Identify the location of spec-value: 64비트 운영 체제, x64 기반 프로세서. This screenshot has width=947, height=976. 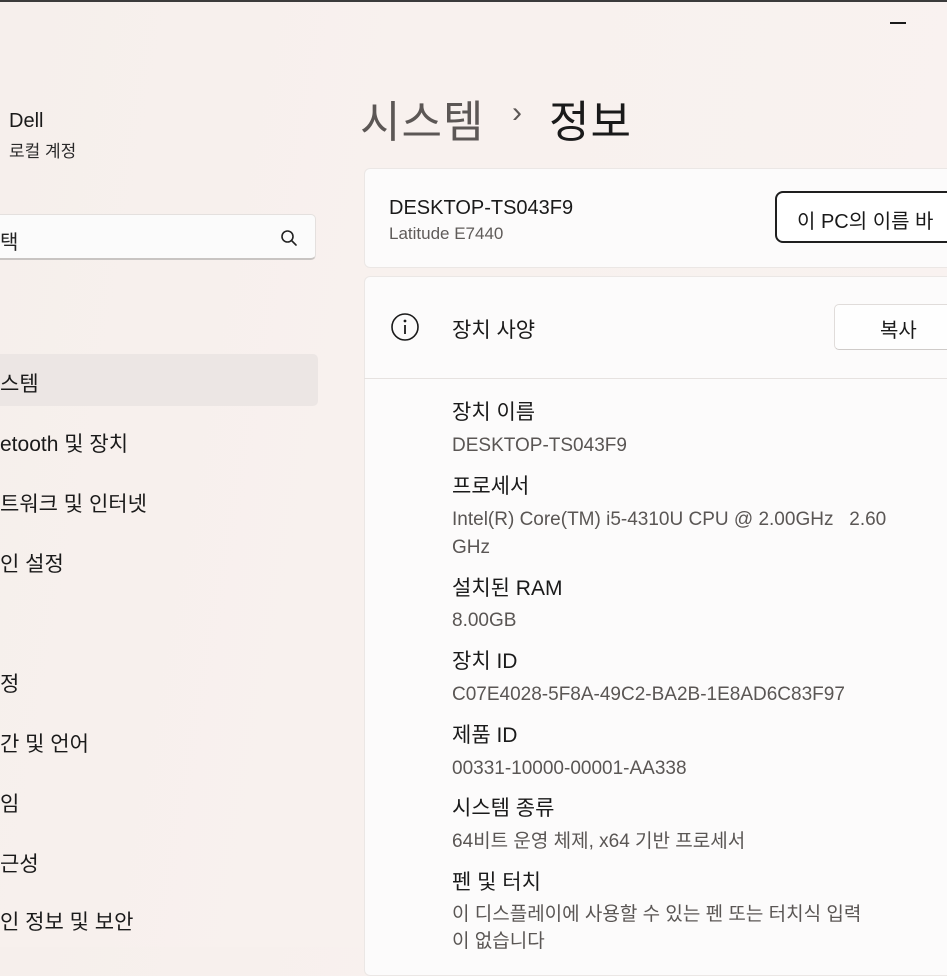
(599, 841).